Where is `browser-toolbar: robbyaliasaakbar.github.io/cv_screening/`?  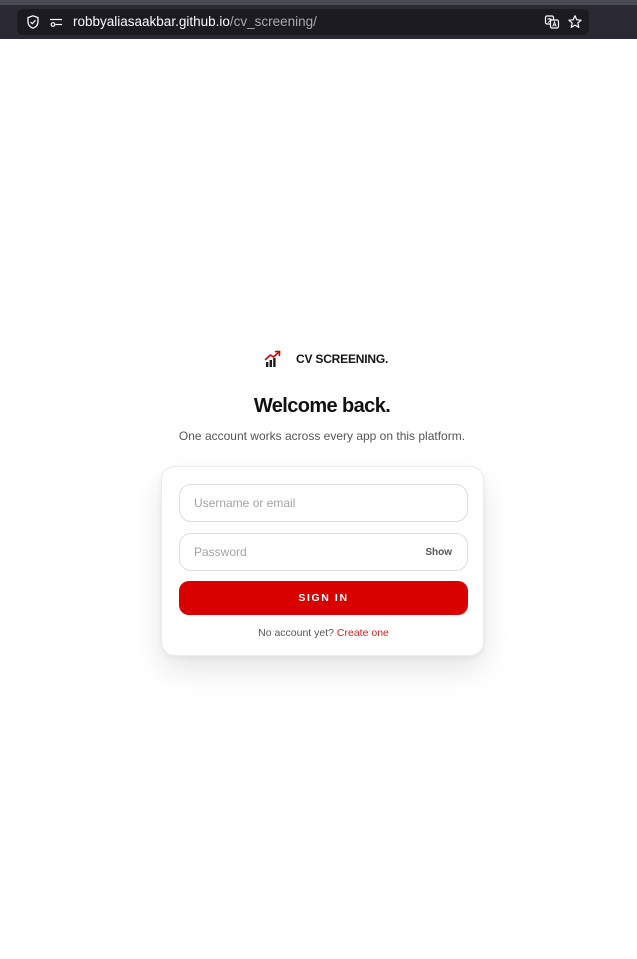 browser-toolbar: robbyaliasaakbar.github.io/cv_screening/ is located at coordinates (318, 19).